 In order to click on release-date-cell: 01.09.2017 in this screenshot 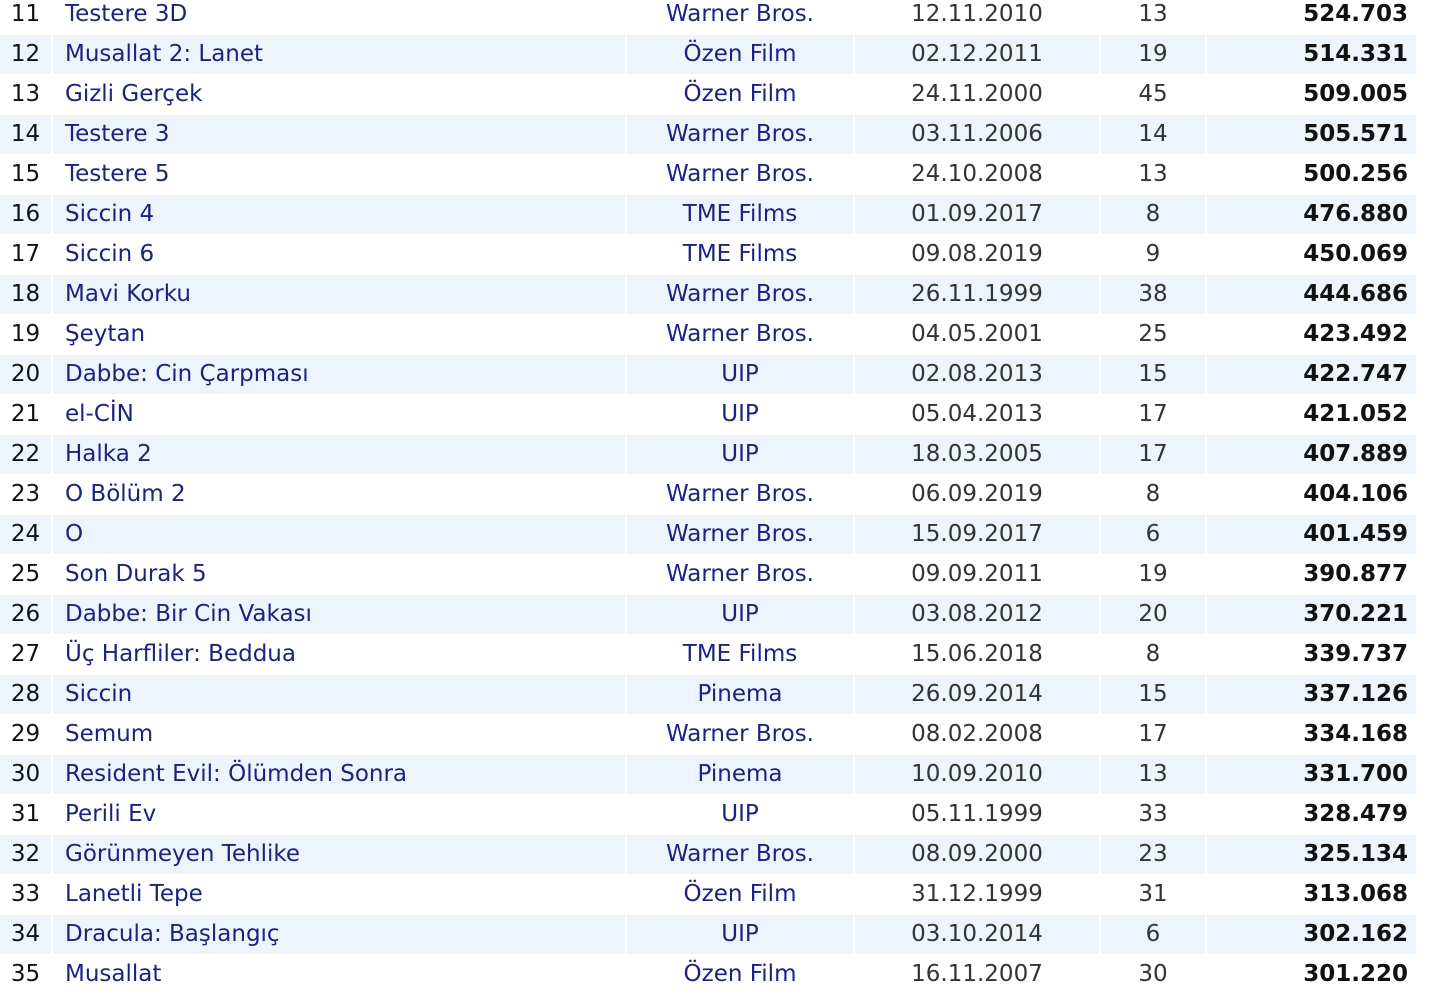, I will do `click(977, 214)`.